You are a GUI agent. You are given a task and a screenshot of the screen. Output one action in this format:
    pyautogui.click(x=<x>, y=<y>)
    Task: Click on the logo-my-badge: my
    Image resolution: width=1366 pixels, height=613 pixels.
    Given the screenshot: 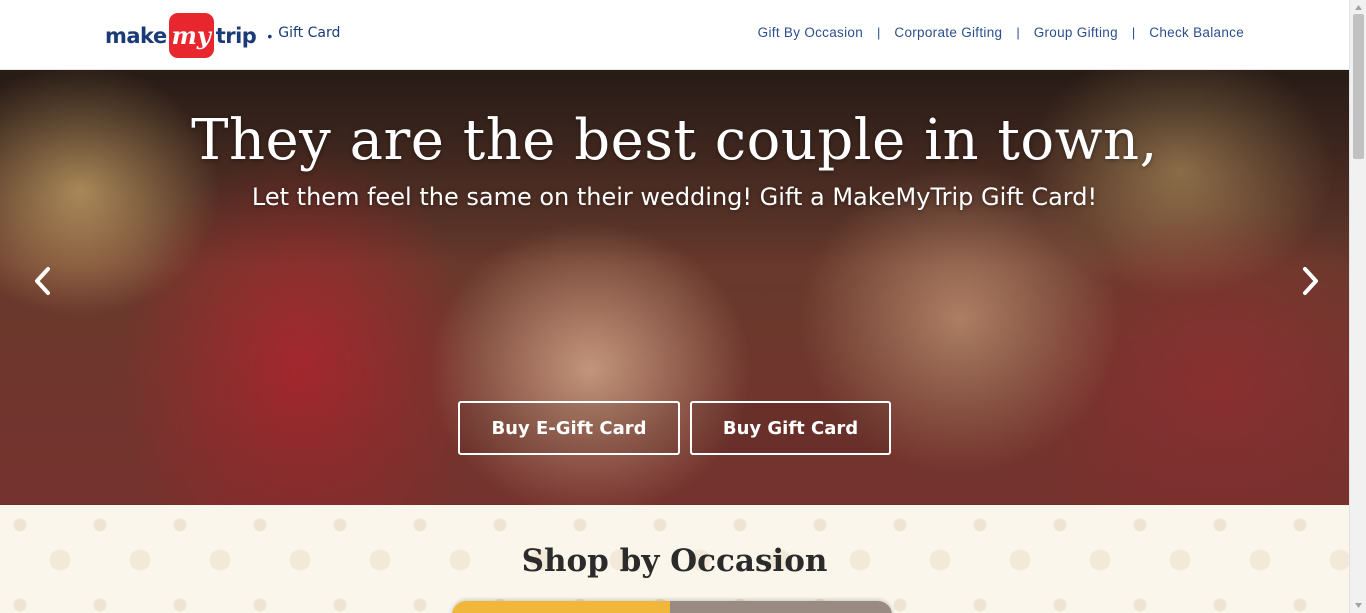 What is the action you would take?
    pyautogui.click(x=191, y=35)
    